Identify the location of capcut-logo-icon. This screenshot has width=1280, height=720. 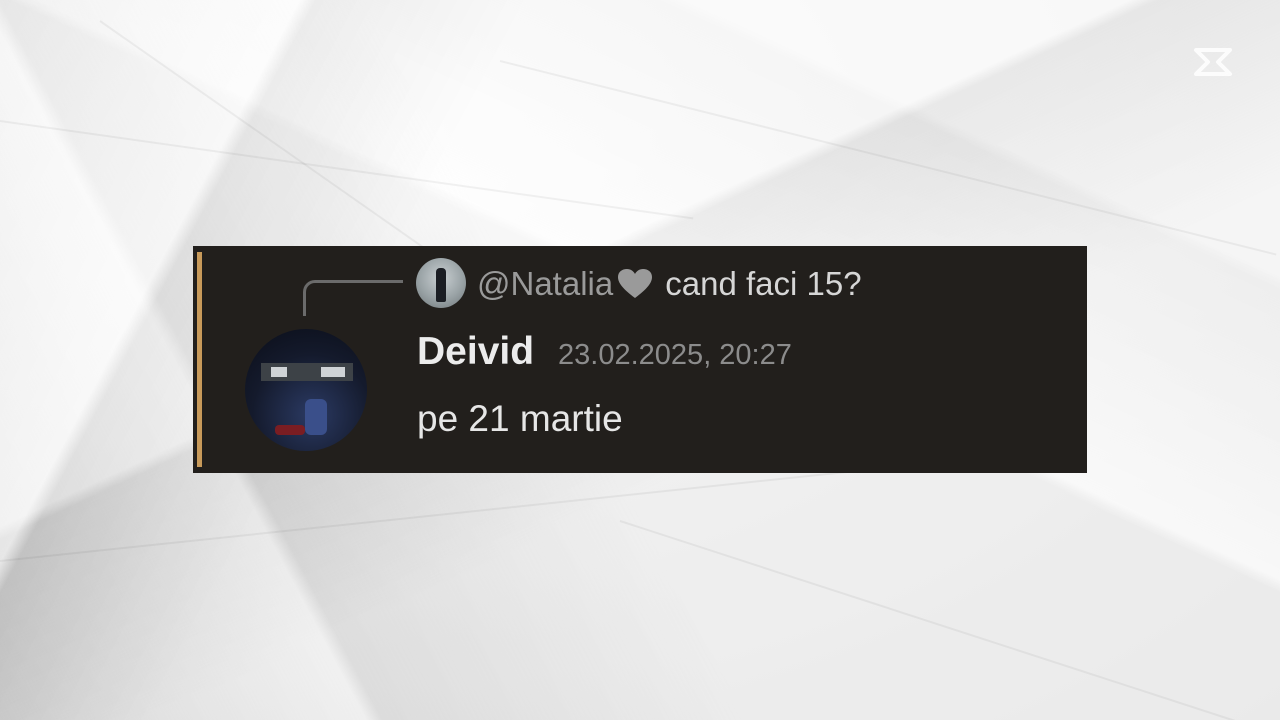
(1213, 62).